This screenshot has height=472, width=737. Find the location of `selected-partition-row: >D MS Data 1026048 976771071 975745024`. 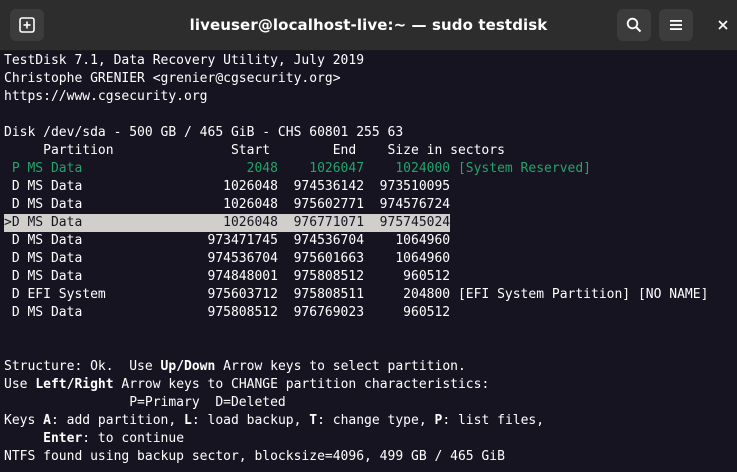

selected-partition-row: >D MS Data 1026048 976771071 975745024 is located at coordinates (227, 223).